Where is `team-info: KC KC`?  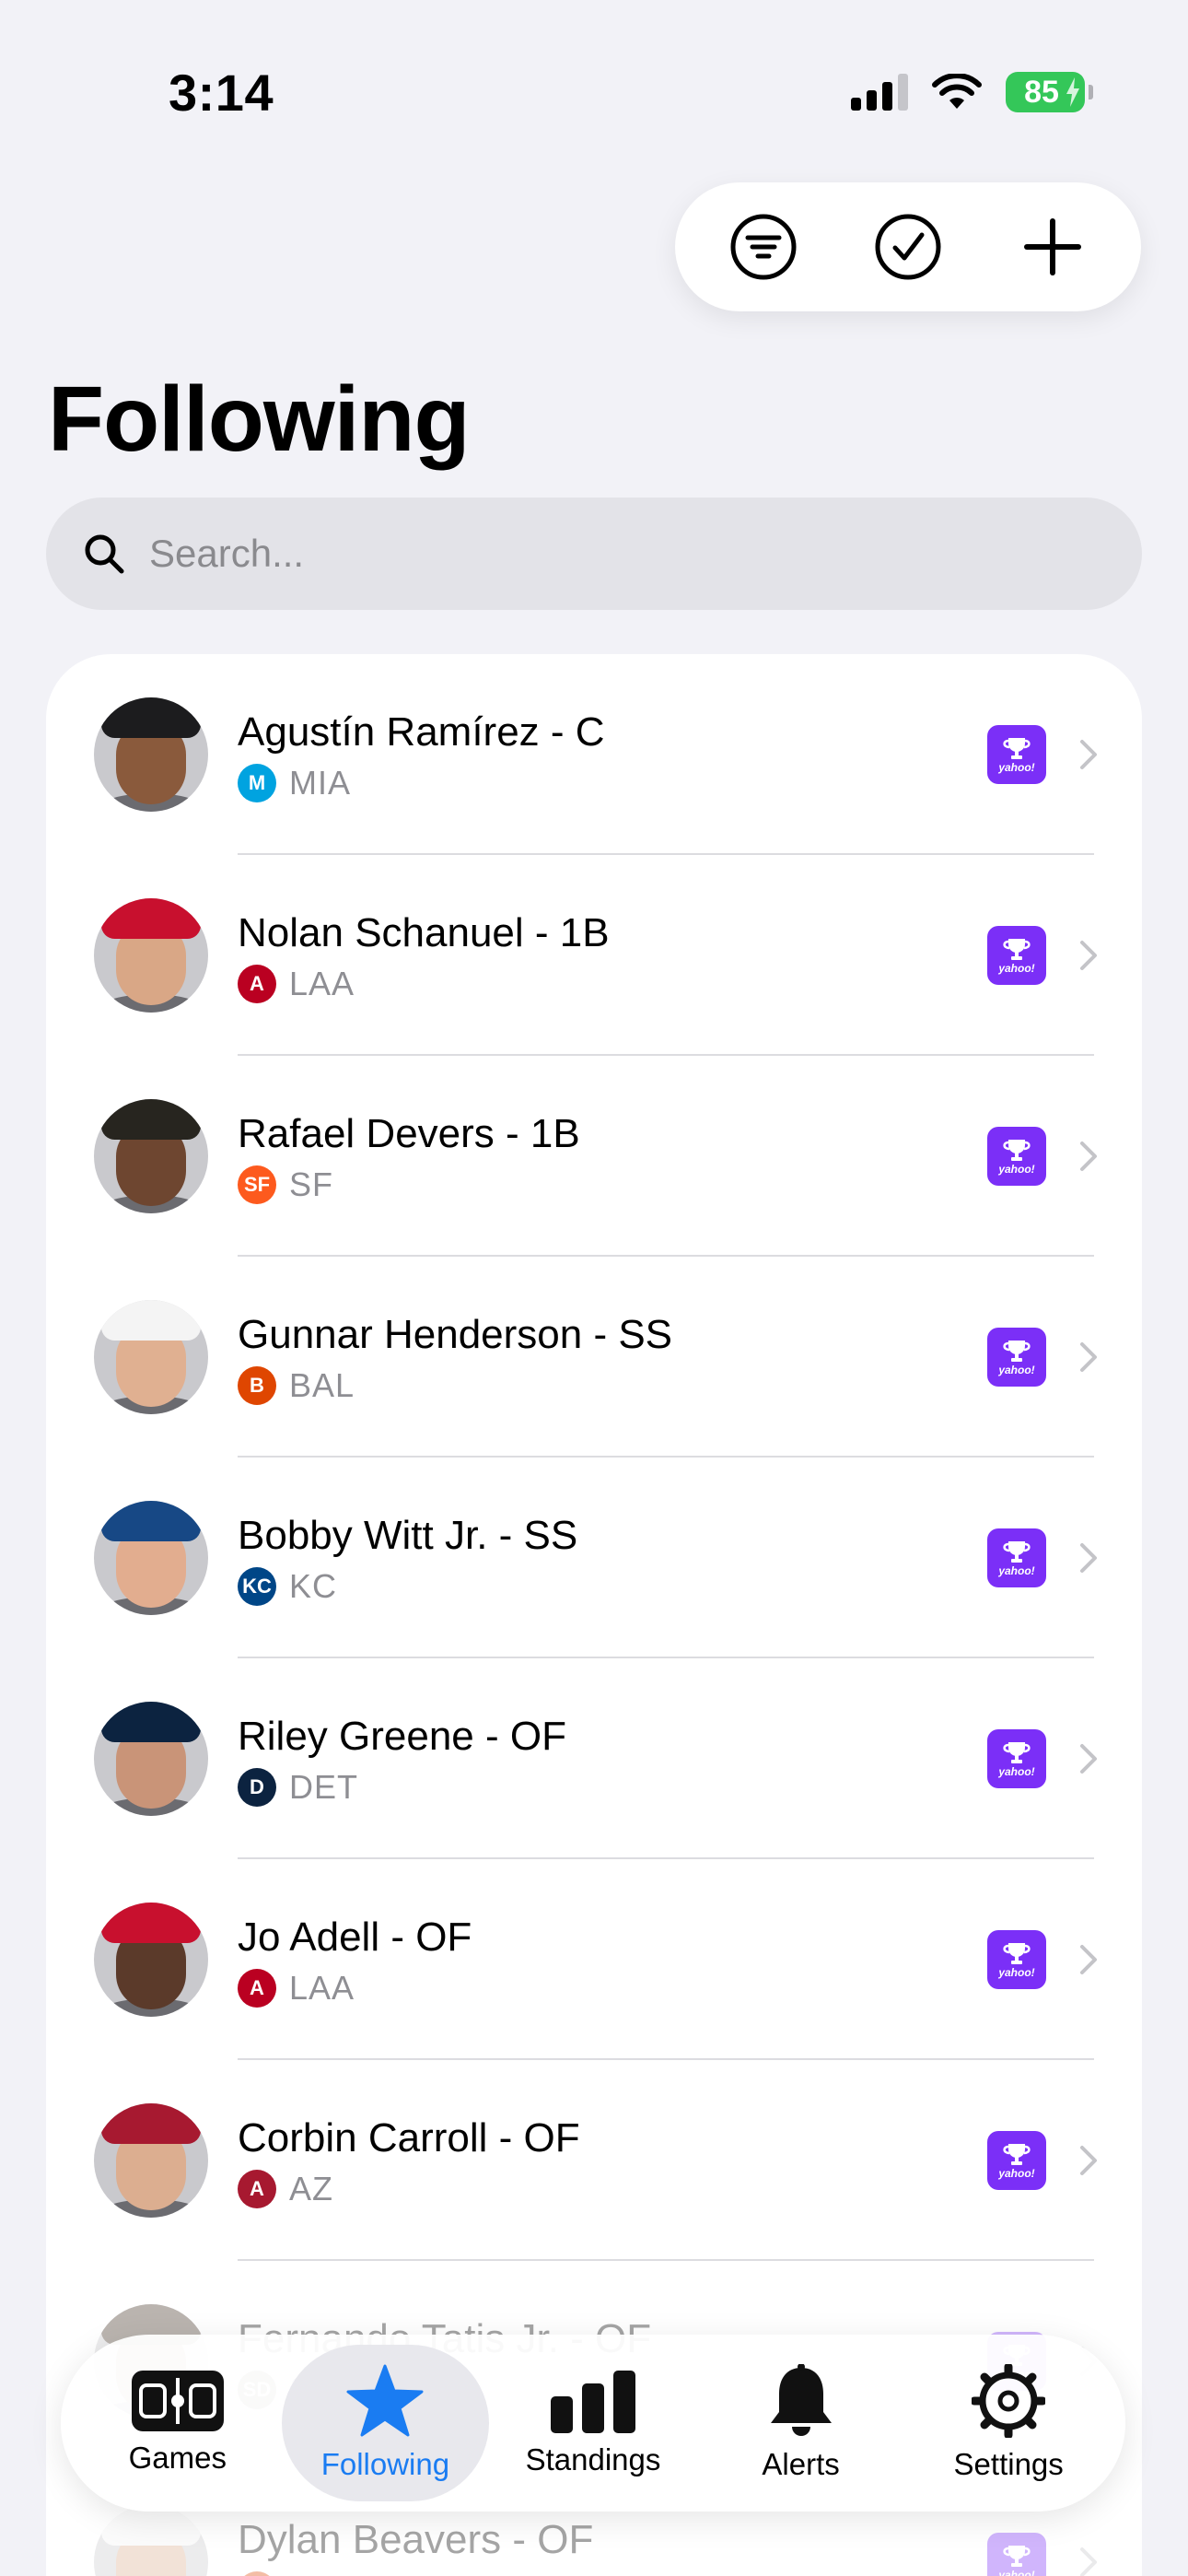
team-info: KC KC is located at coordinates (612, 1586).